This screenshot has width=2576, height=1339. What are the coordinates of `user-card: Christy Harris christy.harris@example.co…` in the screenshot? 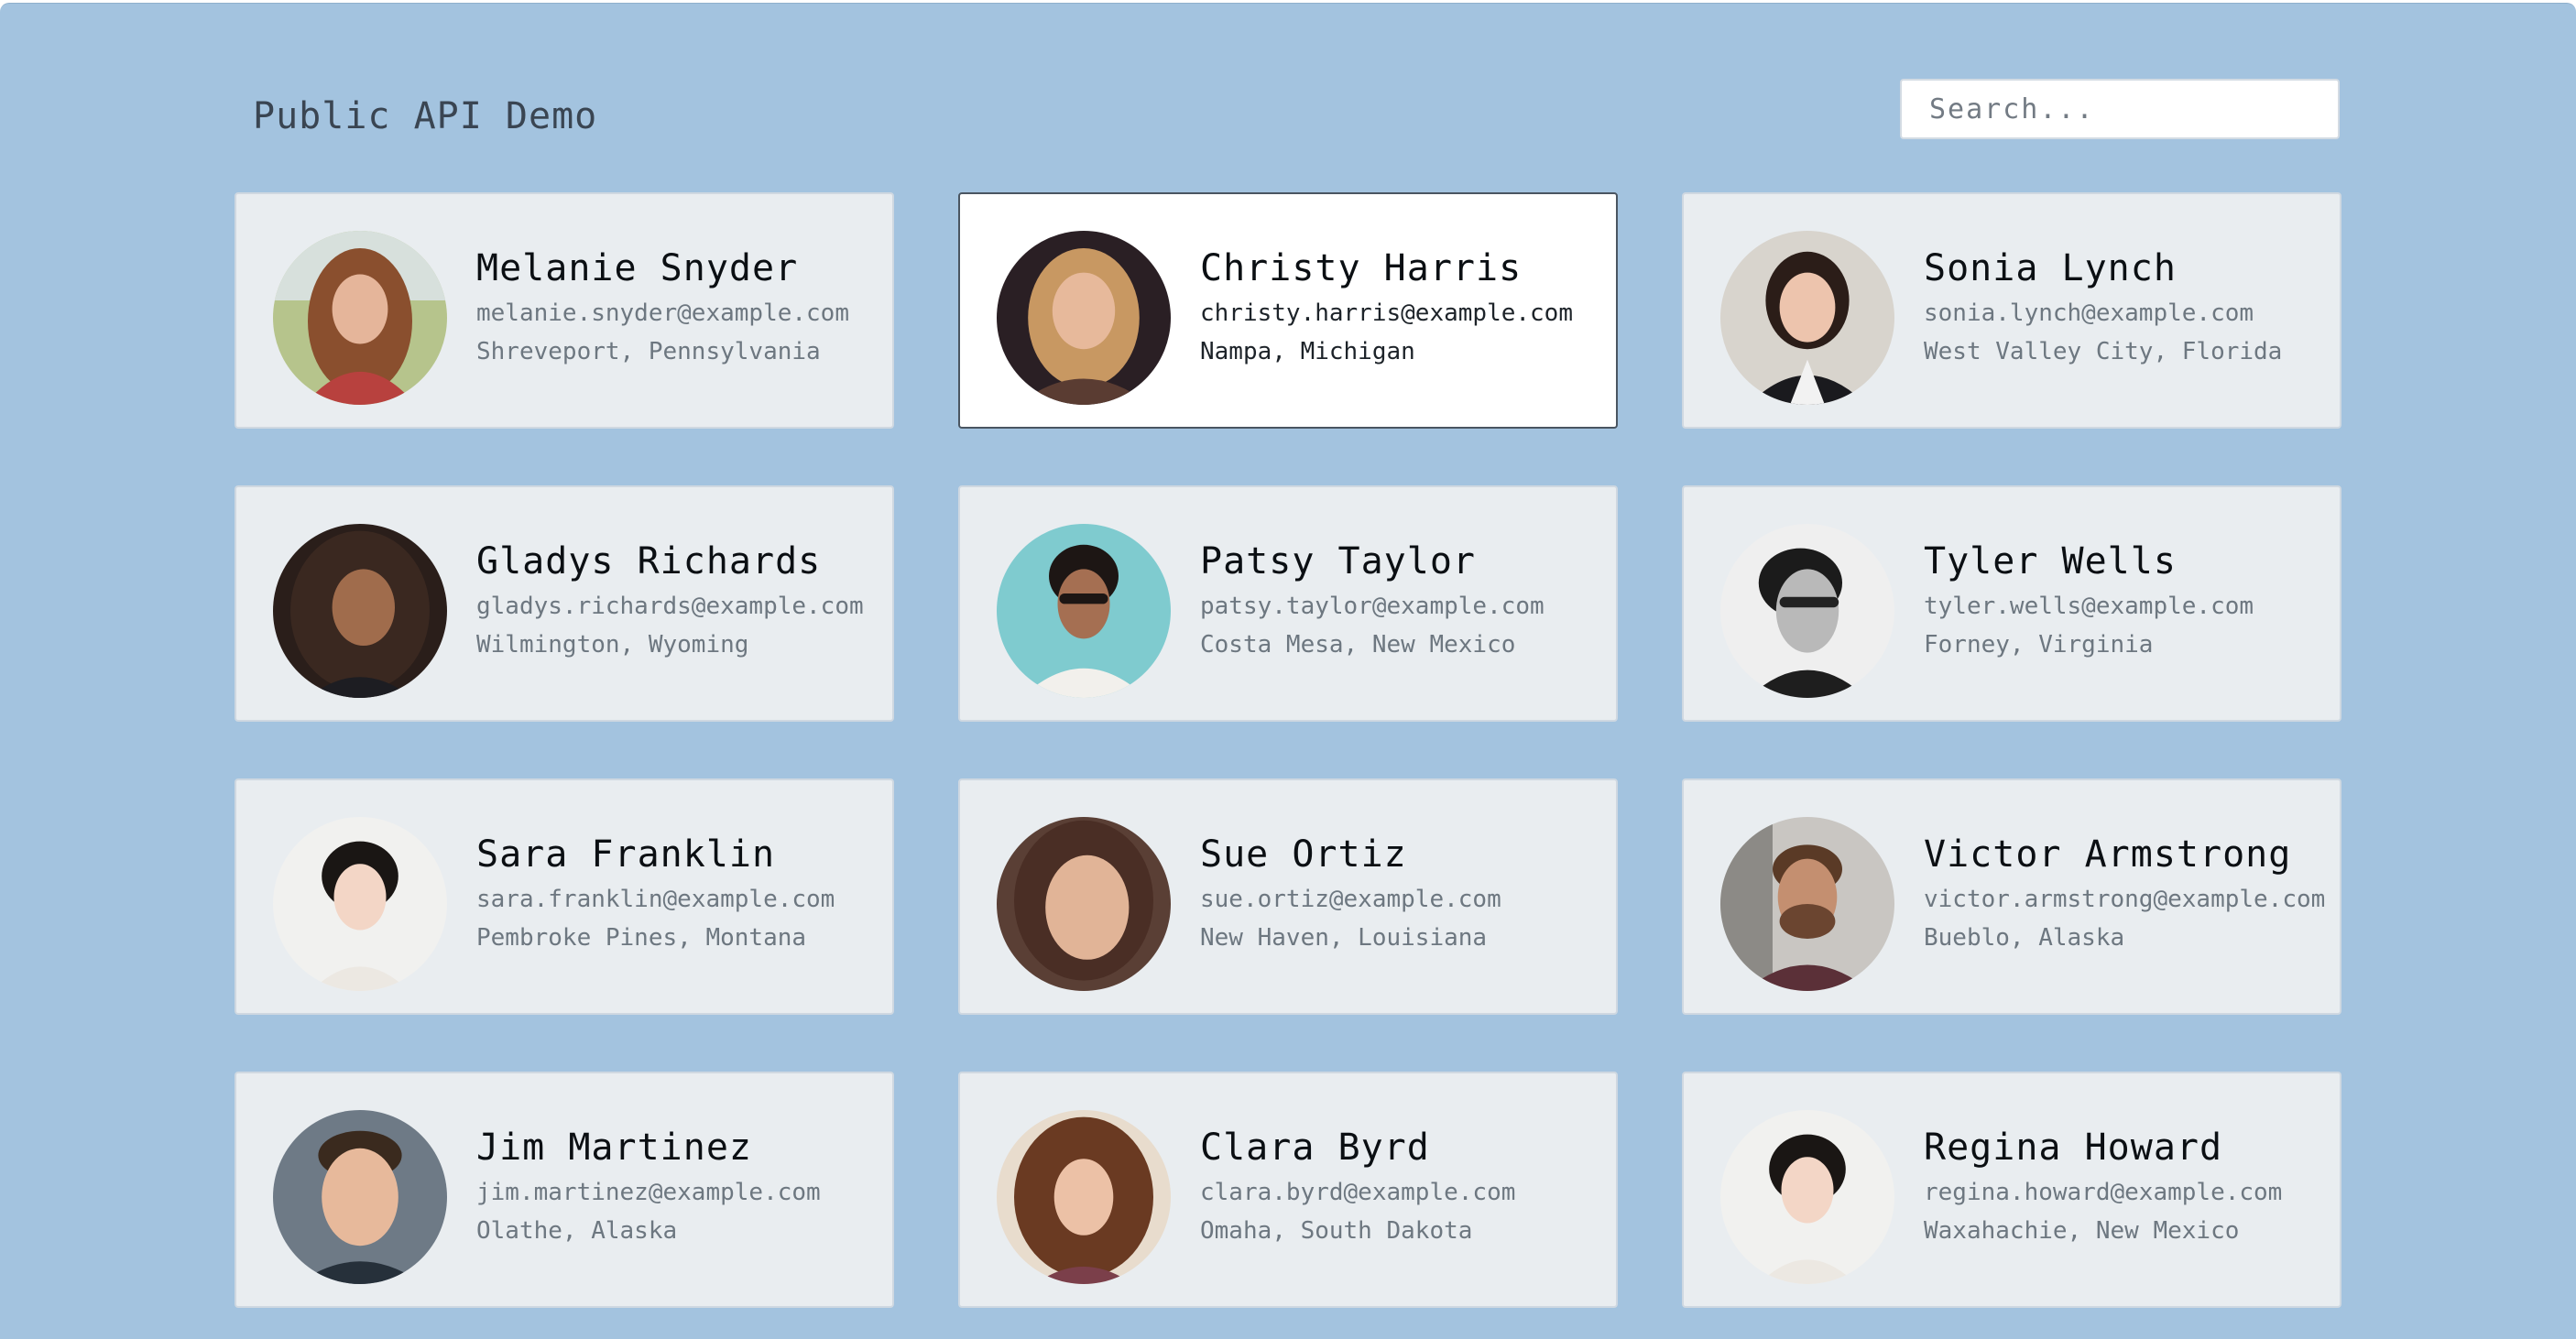 It's located at (1288, 310).